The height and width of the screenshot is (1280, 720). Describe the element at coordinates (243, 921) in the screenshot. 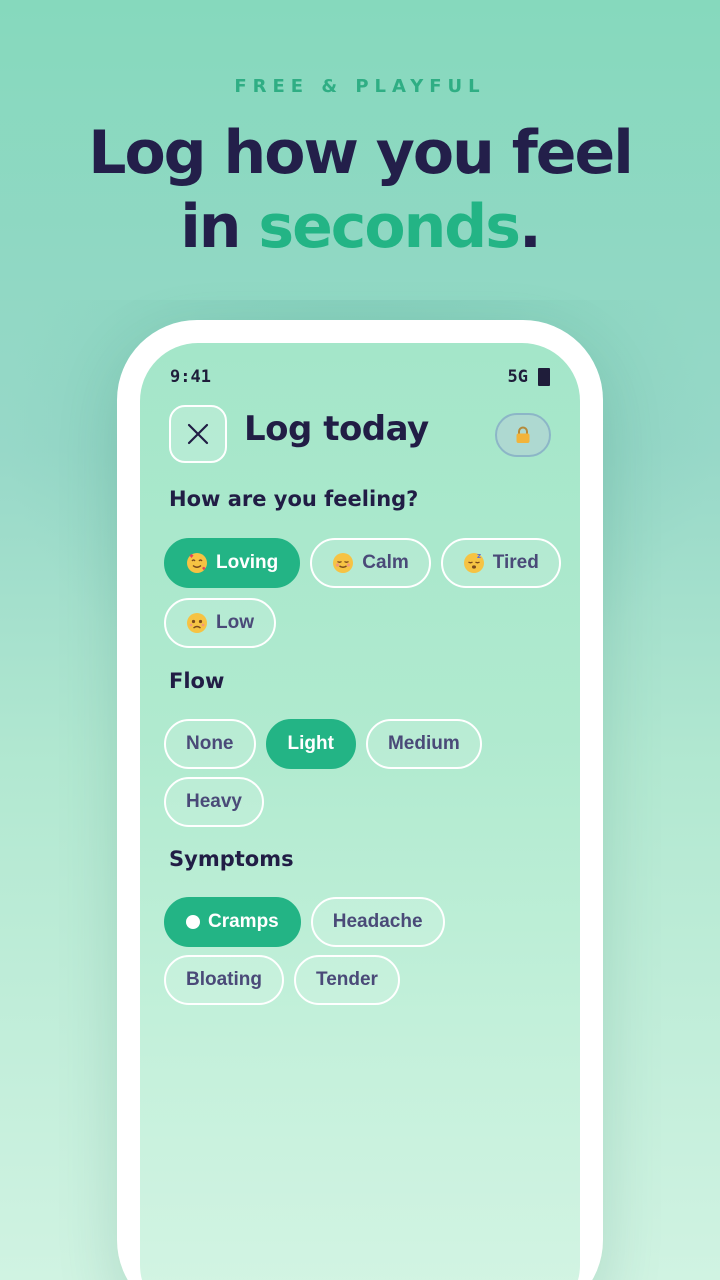

I see `symptom-chip-label: Cramps` at that location.